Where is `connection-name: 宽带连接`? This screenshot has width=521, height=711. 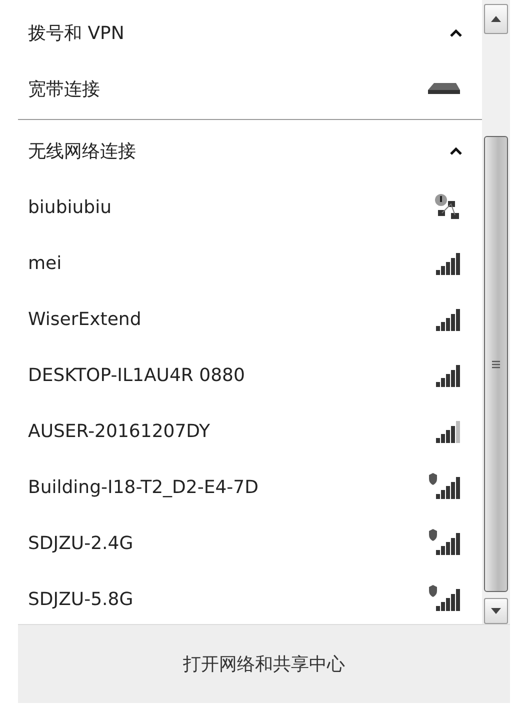
connection-name: 宽带连接 is located at coordinates (64, 89).